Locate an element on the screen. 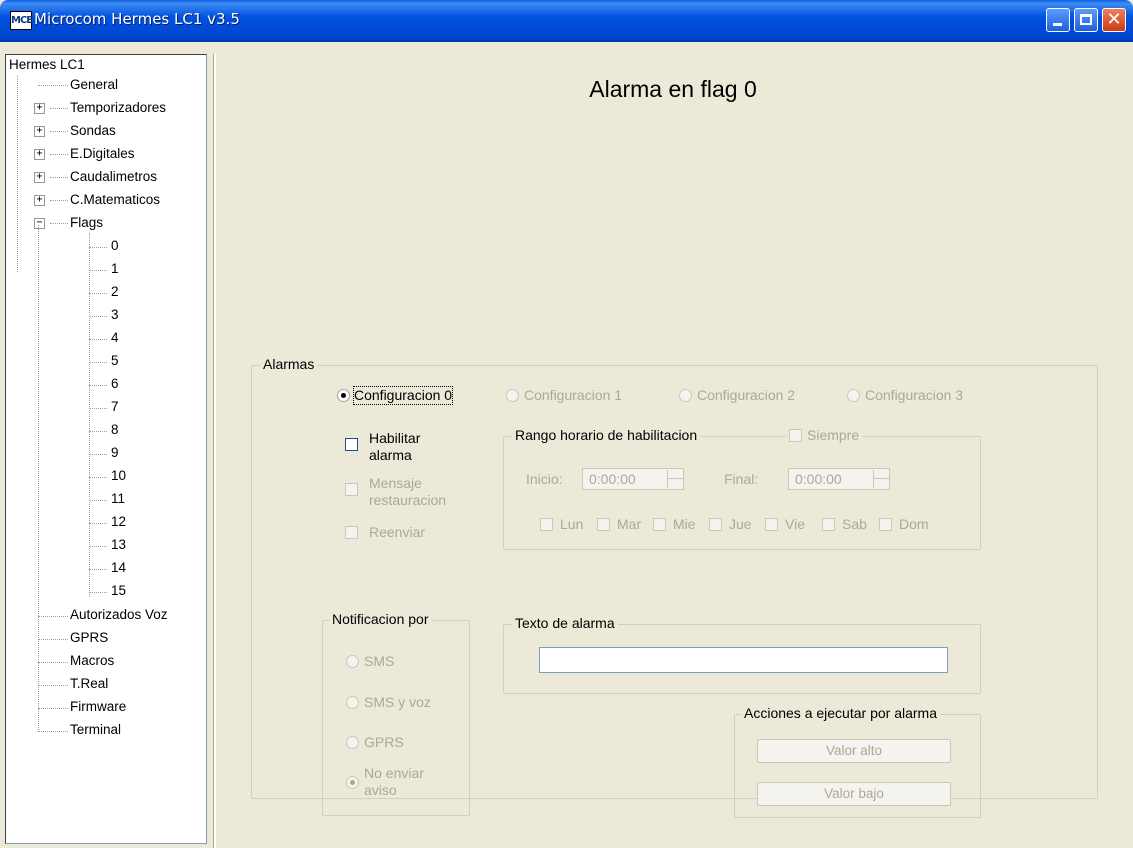  day-mar-checkbox is located at coordinates (603, 524).